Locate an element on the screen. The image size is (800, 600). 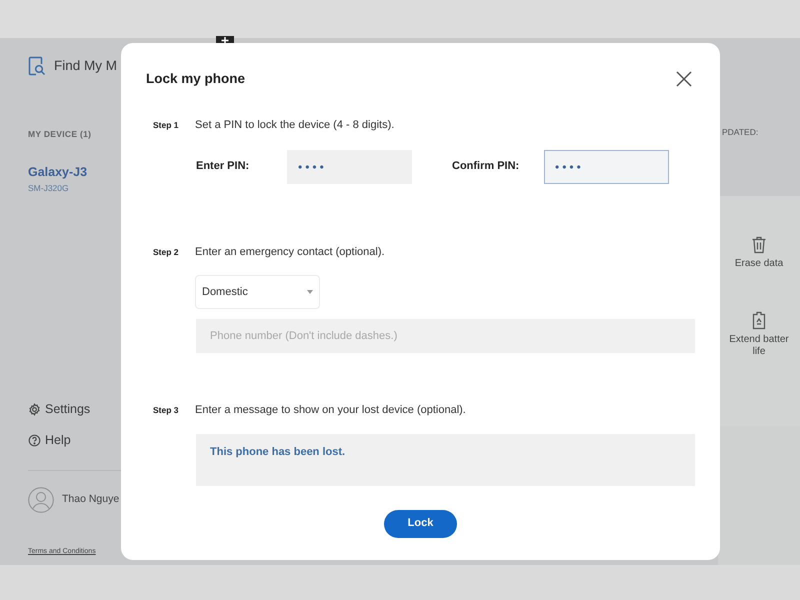
step-label: Step 1 is located at coordinates (166, 125).